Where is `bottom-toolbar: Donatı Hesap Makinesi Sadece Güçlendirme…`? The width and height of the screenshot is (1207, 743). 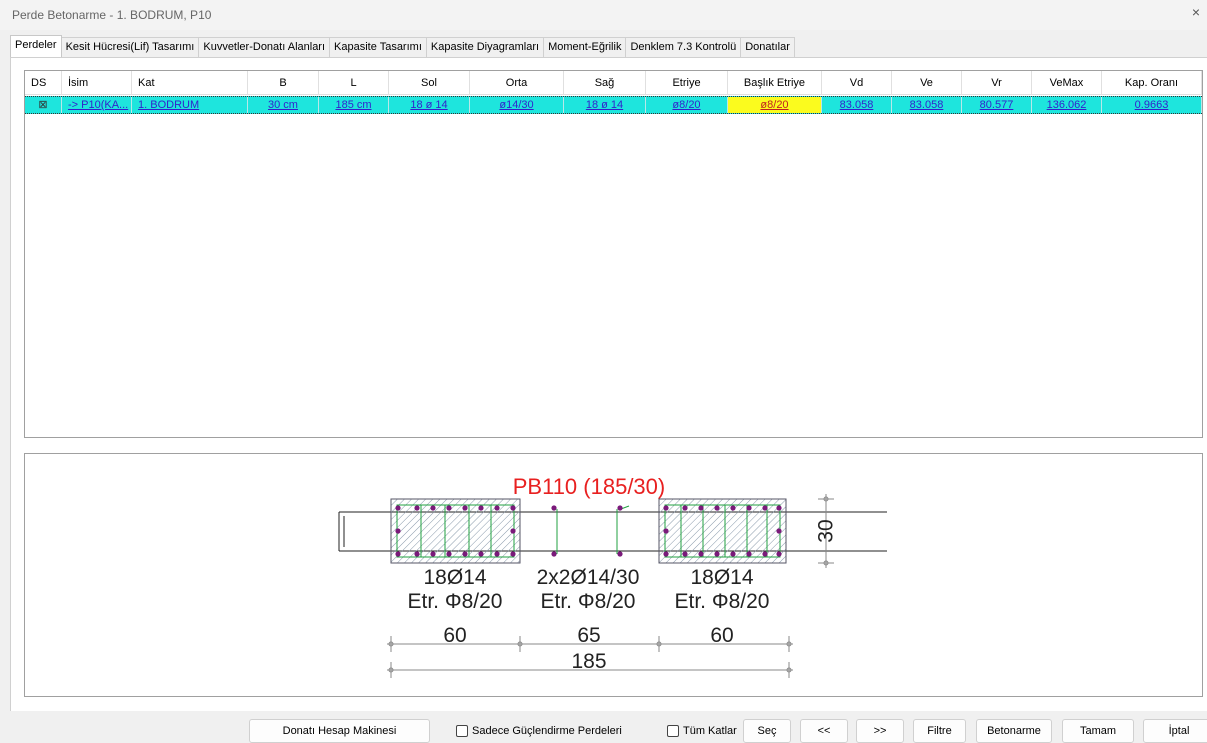 bottom-toolbar: Donatı Hesap Makinesi Sadece Güçlendirme… is located at coordinates (603, 727).